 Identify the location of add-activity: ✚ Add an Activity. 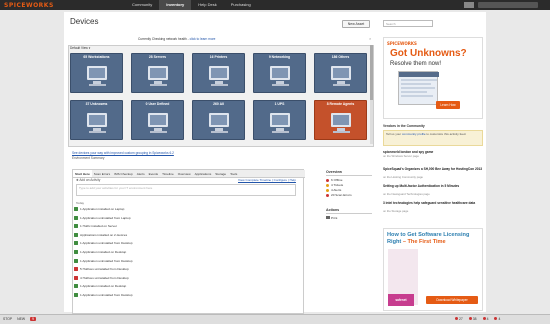
(88, 180).